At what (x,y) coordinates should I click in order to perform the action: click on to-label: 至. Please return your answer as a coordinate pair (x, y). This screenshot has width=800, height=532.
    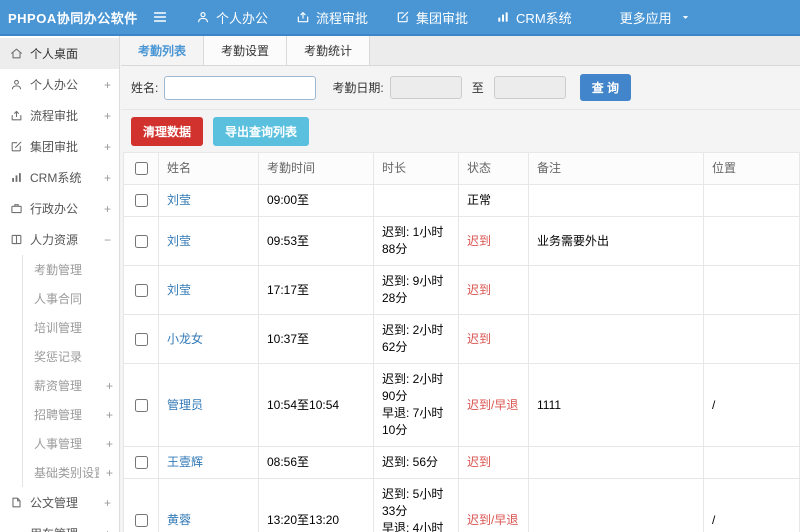
    Looking at the image, I should click on (477, 88).